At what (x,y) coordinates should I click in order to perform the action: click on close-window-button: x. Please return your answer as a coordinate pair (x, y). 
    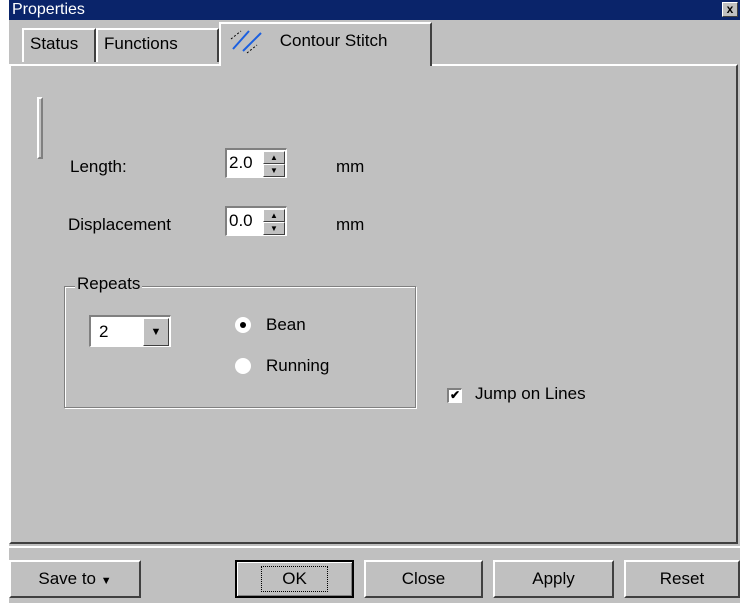
    Looking at the image, I should click on (730, 9).